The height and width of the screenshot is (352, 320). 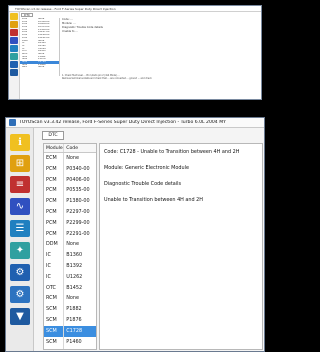 What do you see at coordinates (27, 15) in the screenshot?
I see `top-tab-dtc: DTC` at bounding box center [27, 15].